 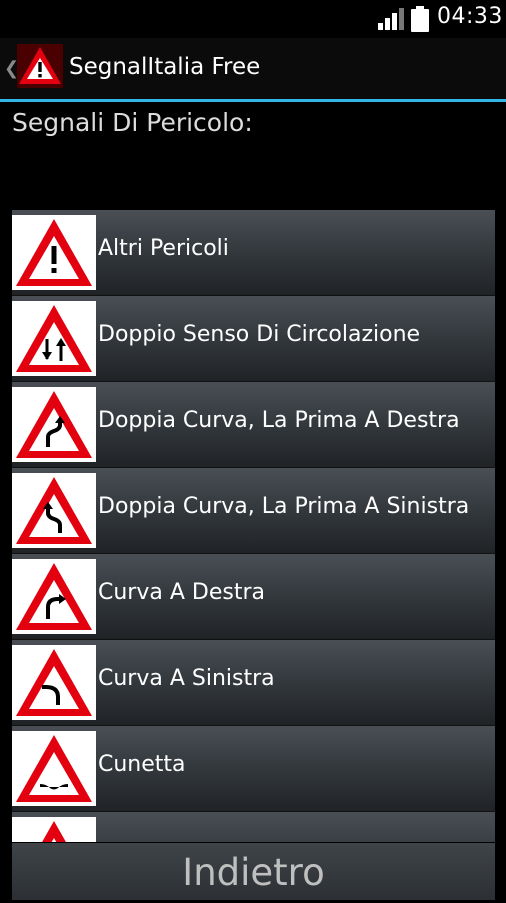 What do you see at coordinates (253, 253) in the screenshot?
I see `list-item: Altri Pericoli` at bounding box center [253, 253].